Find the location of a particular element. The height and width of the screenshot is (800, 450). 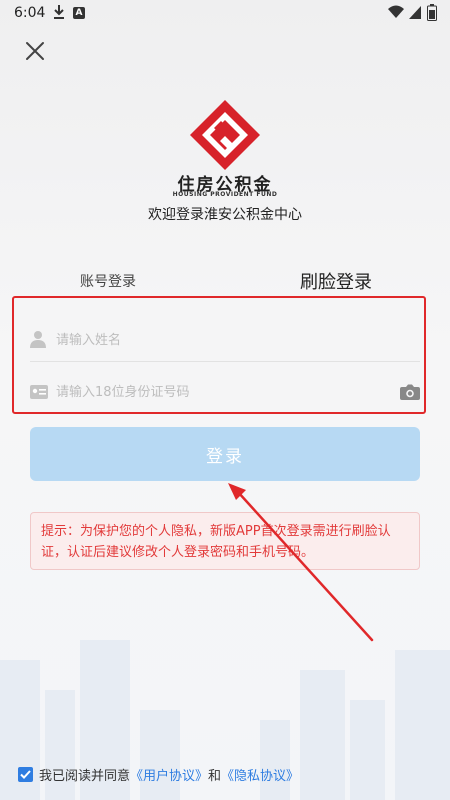

tab-account-login: 账号登录 is located at coordinates (108, 281).